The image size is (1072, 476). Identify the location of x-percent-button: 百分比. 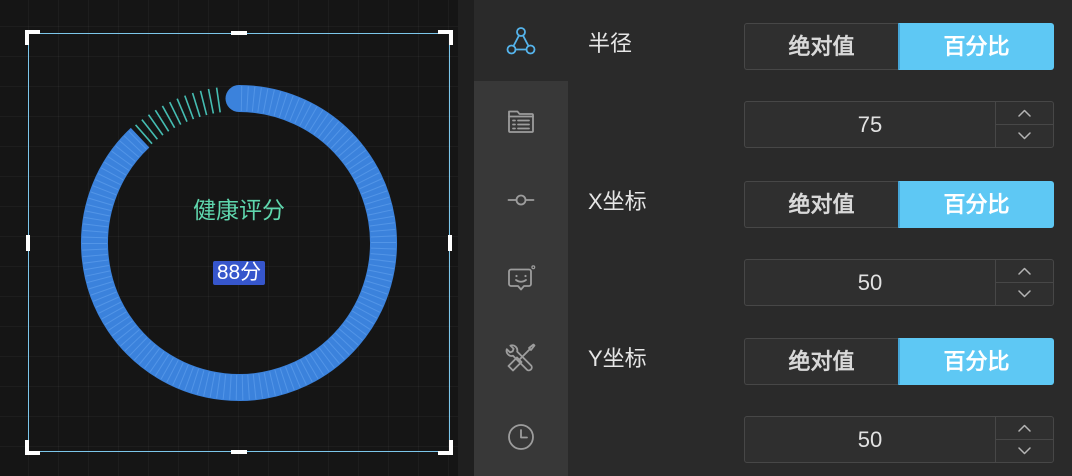
(976, 204).